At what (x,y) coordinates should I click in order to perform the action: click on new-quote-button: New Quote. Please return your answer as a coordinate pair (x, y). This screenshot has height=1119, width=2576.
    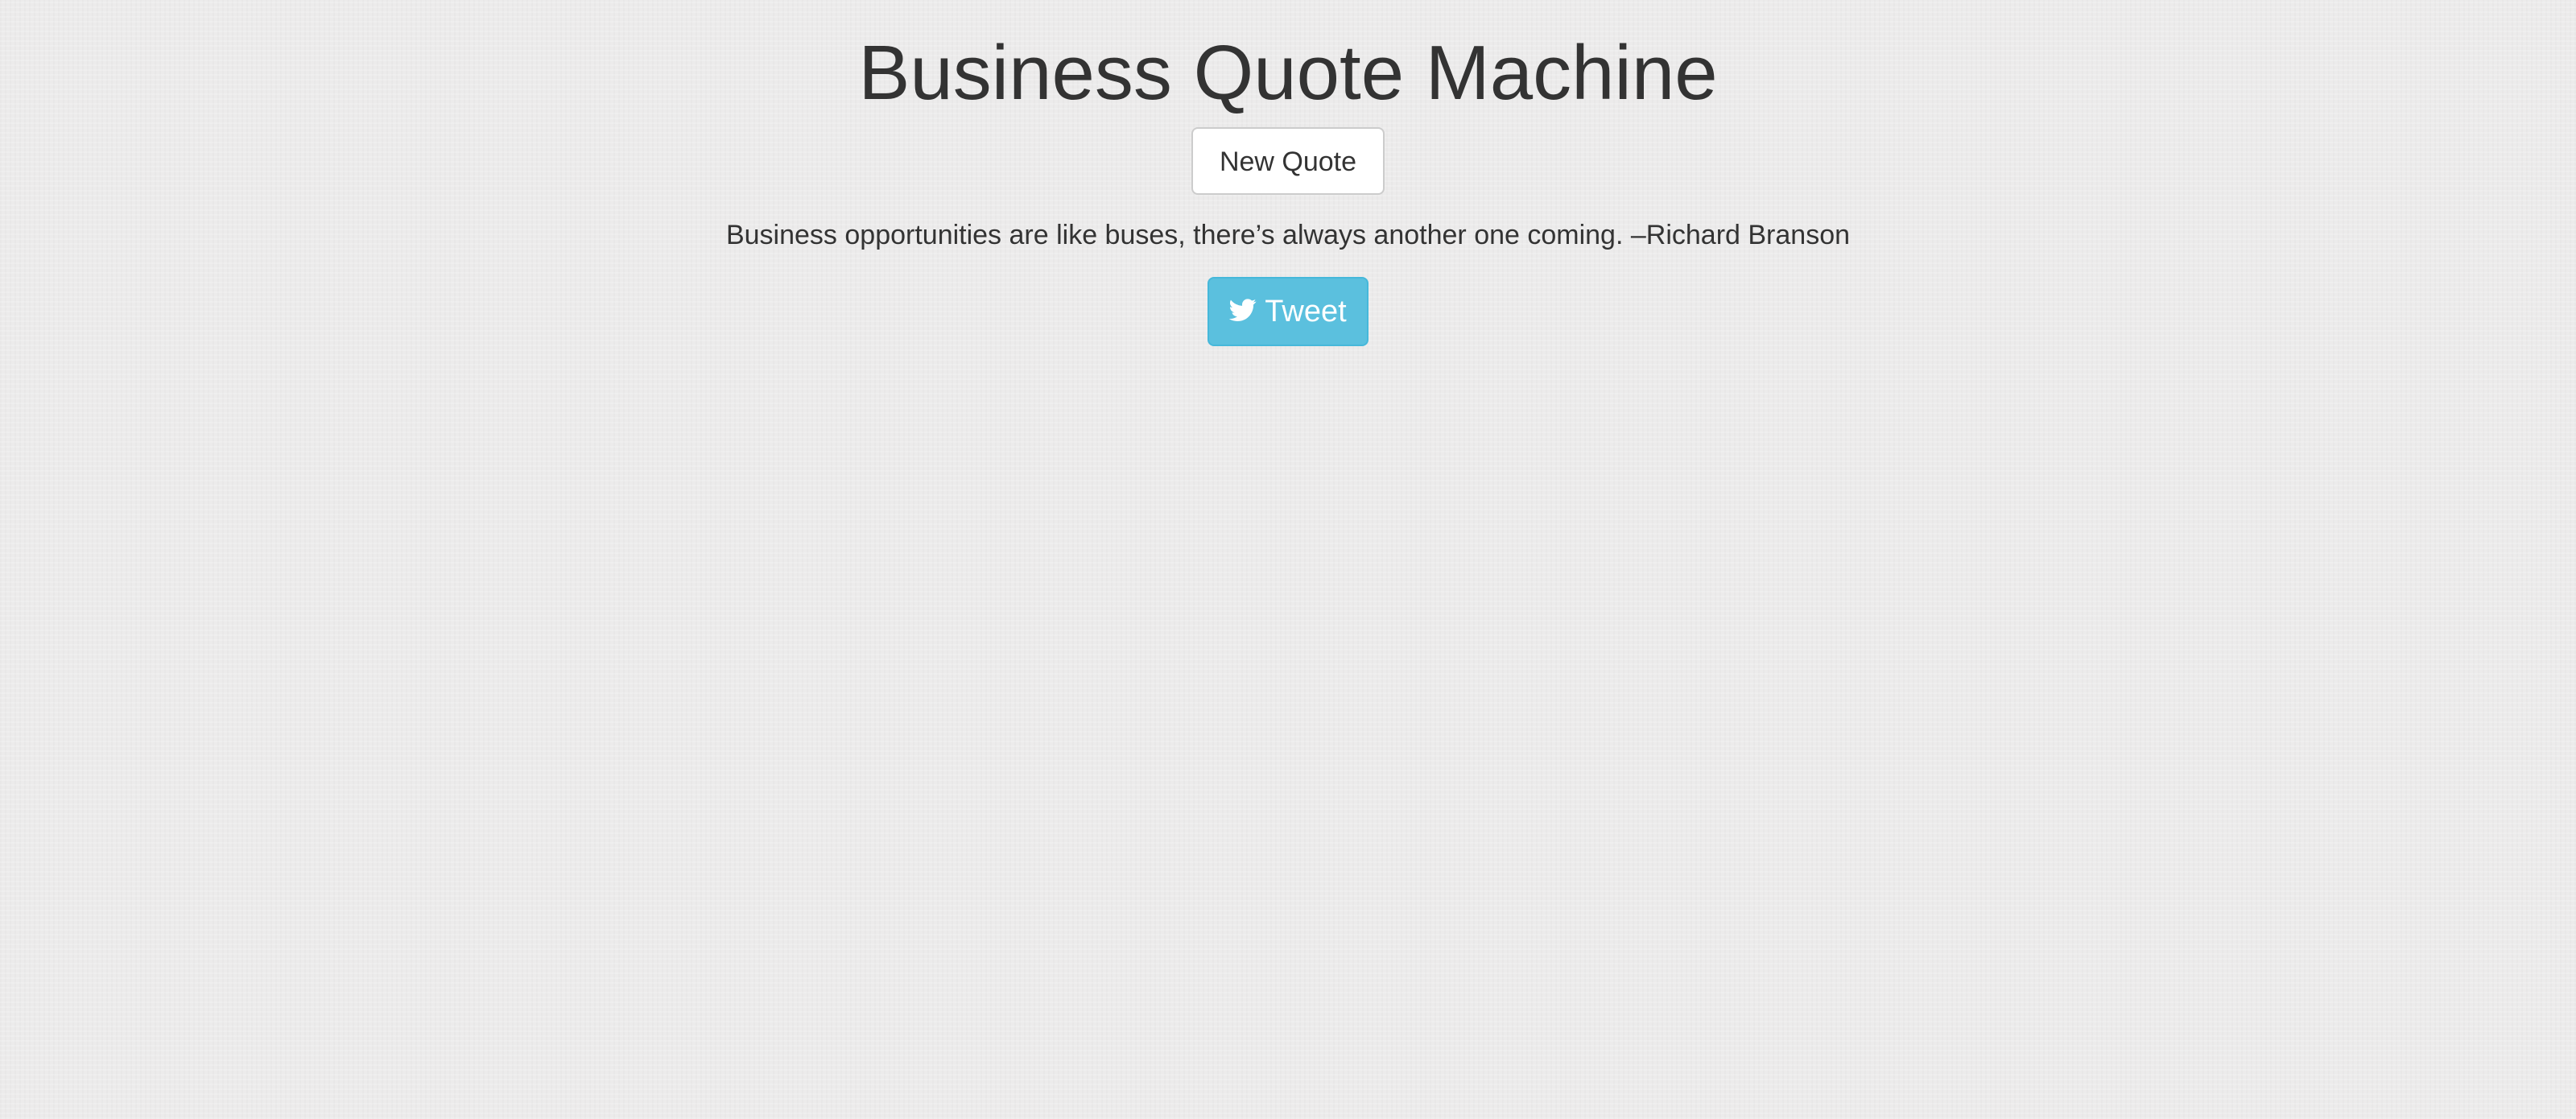
    Looking at the image, I should click on (1288, 161).